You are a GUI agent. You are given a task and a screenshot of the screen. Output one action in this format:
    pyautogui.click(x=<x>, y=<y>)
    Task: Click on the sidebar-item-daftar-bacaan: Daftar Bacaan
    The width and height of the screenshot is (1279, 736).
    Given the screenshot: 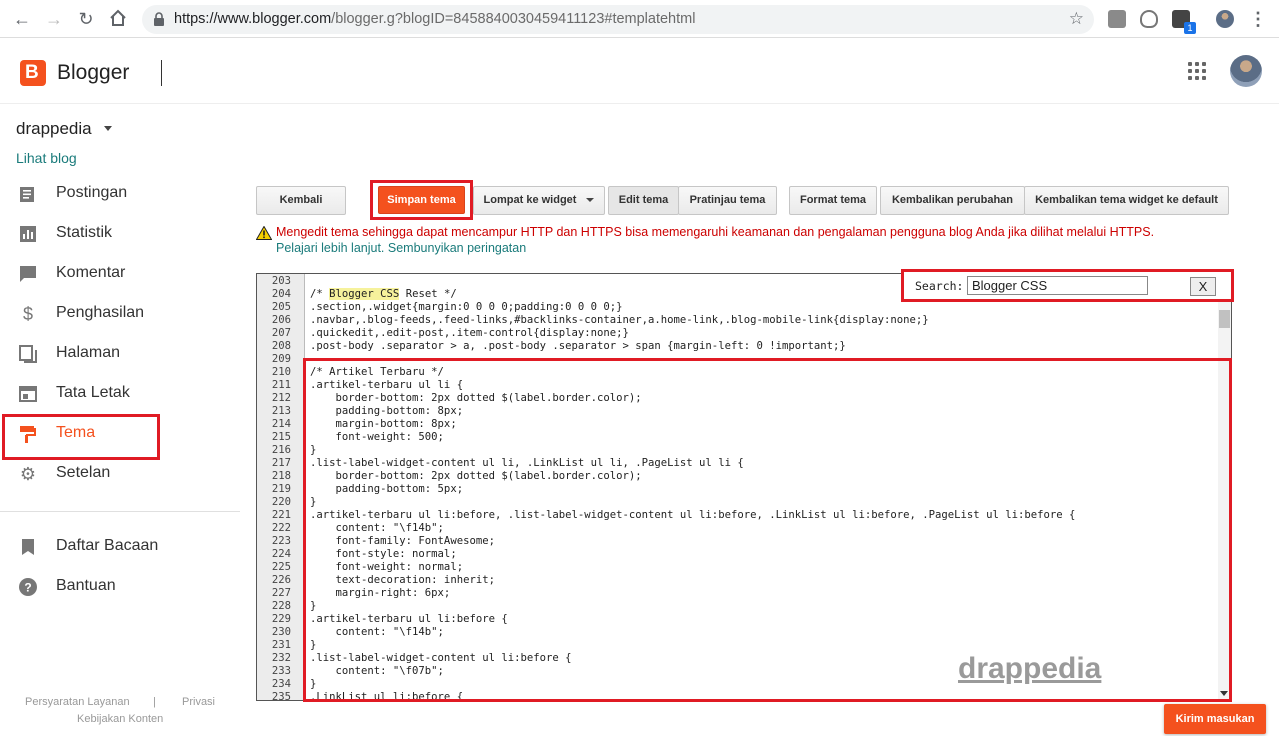 What is the action you would take?
    pyautogui.click(x=120, y=547)
    